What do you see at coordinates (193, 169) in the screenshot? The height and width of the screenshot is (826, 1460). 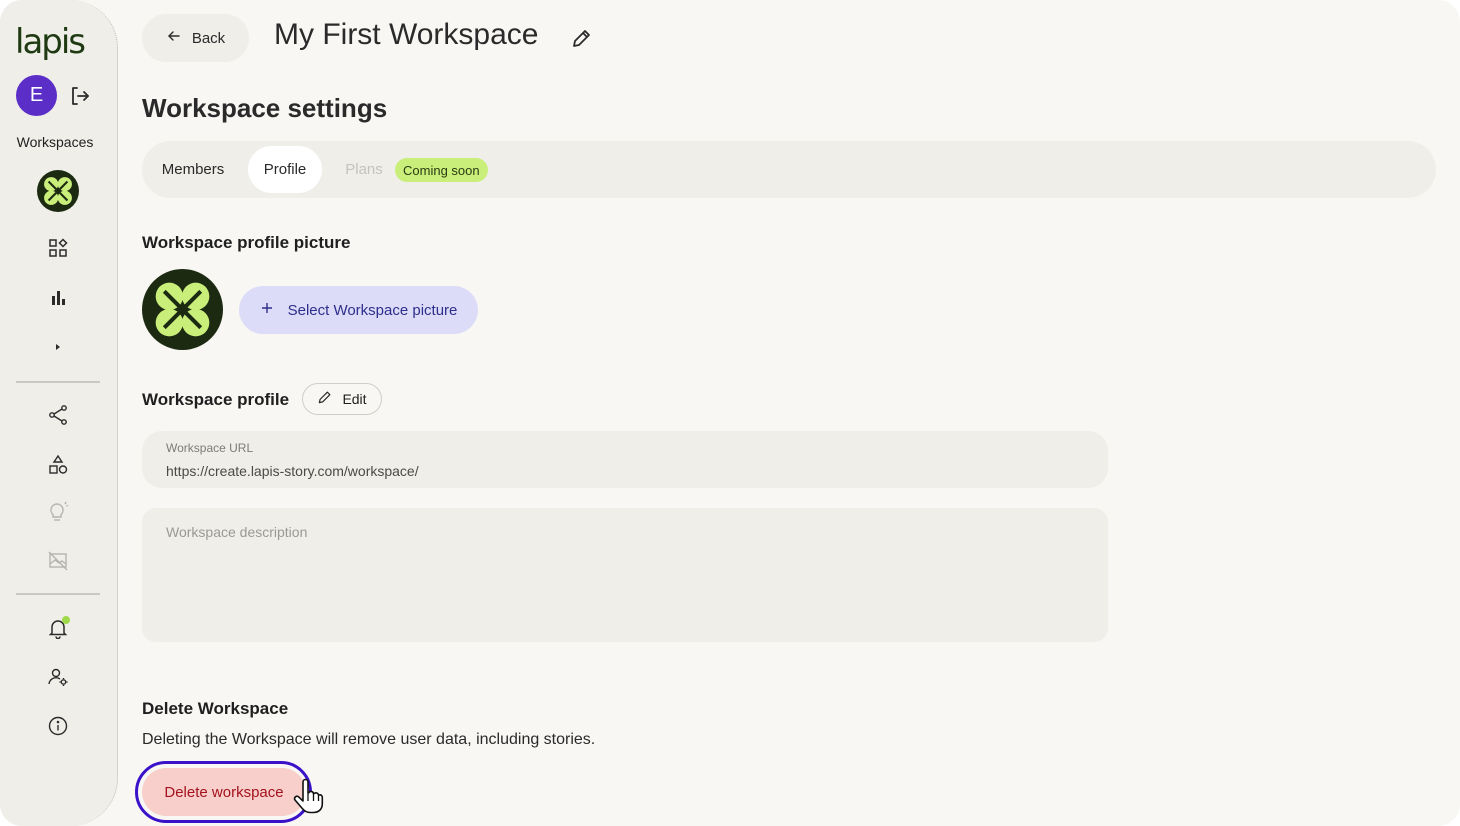 I see `tab-members: Members` at bounding box center [193, 169].